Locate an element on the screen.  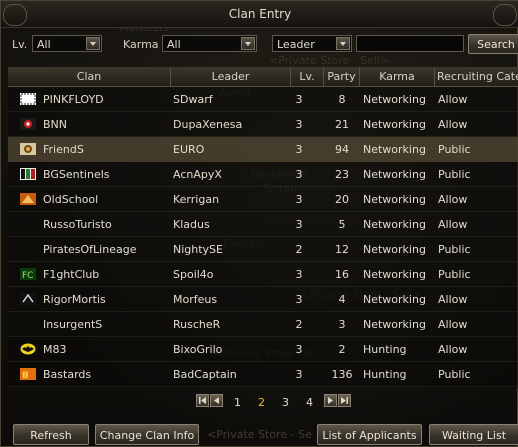
leader-cell: Spoil4o is located at coordinates (193, 274).